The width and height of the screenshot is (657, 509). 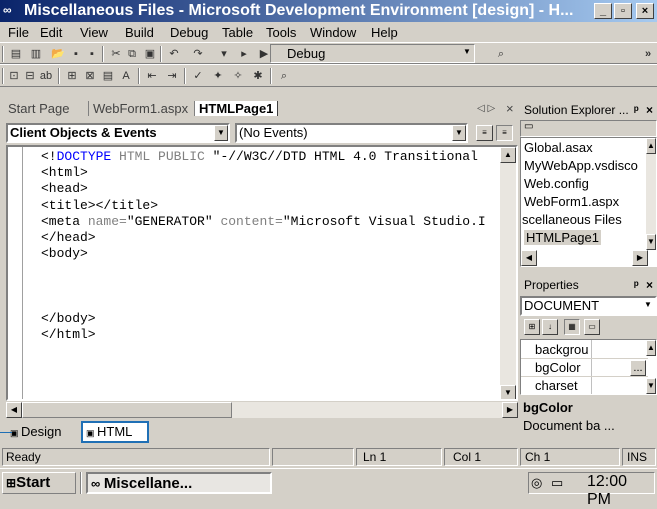 What do you see at coordinates (39, 483) in the screenshot?
I see `start-button: ⊞Start` at bounding box center [39, 483].